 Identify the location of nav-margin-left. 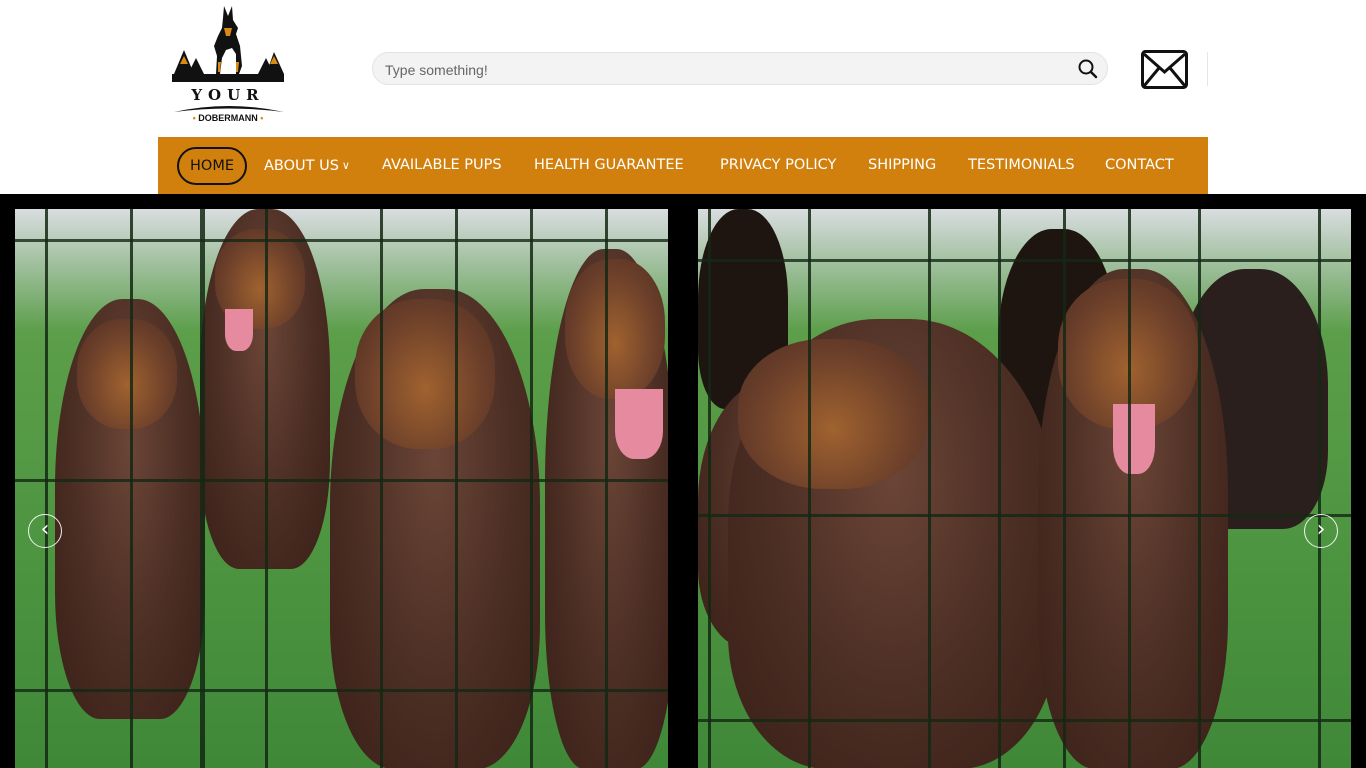
(79, 165).